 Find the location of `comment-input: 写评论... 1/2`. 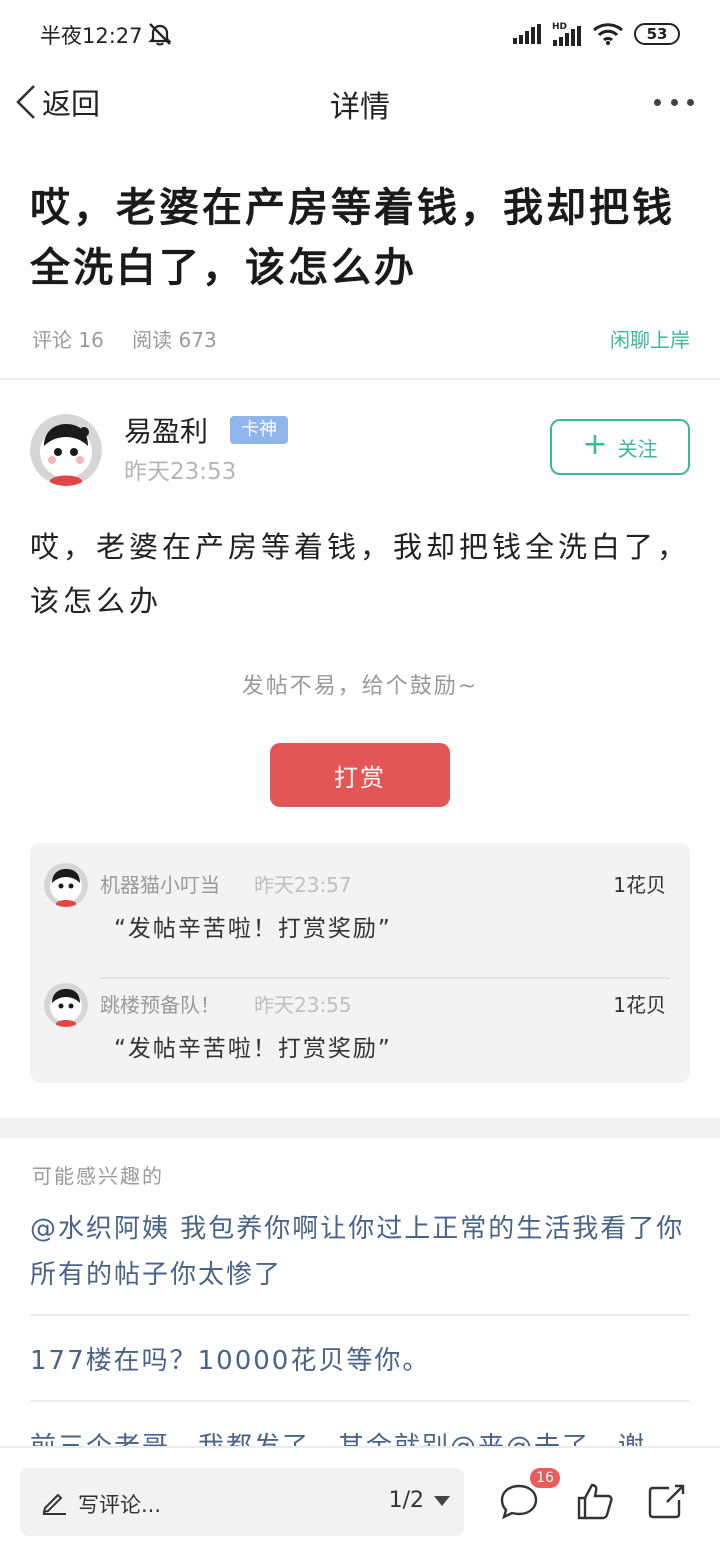

comment-input: 写评论... 1/2 is located at coordinates (242, 1502).